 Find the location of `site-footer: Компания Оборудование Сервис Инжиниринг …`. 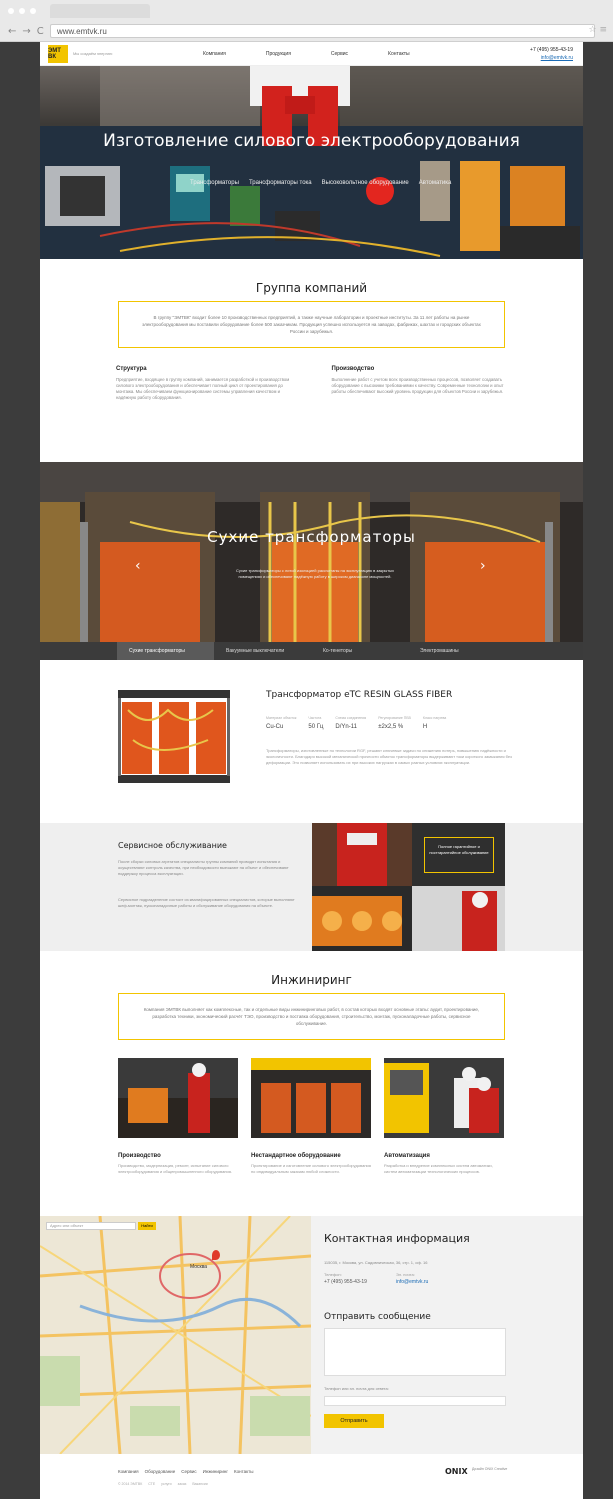

site-footer: Компания Оборудование Сервис Инжиниринг … is located at coordinates (311, 1476).